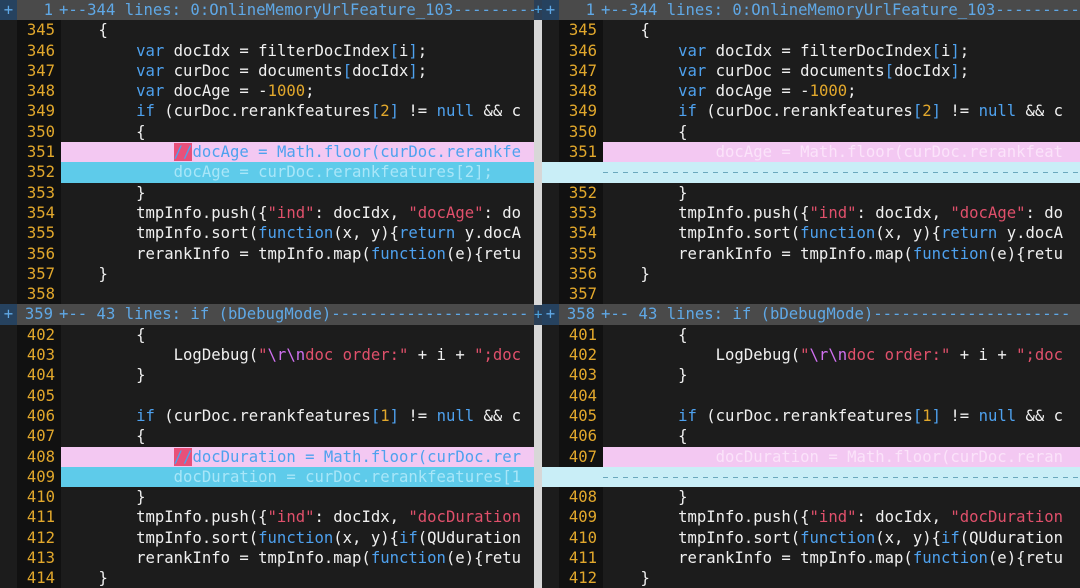 This screenshot has width=1080, height=588. I want to click on code-line: 406 {, so click(811, 436).